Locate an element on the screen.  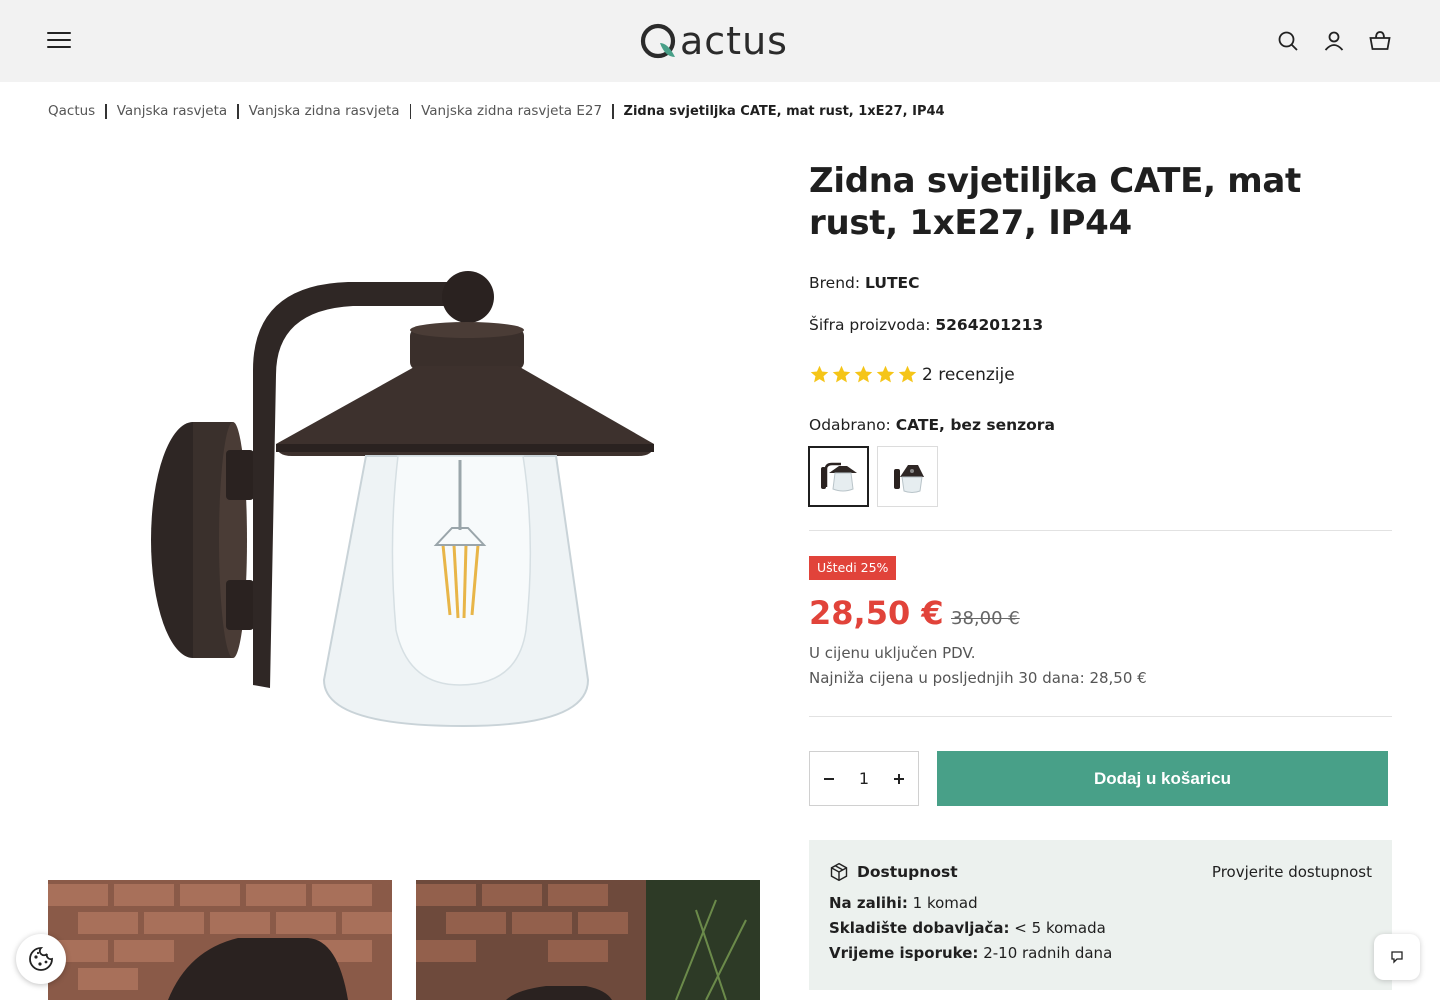
breadcrumb-link: Qactus is located at coordinates (71, 111).